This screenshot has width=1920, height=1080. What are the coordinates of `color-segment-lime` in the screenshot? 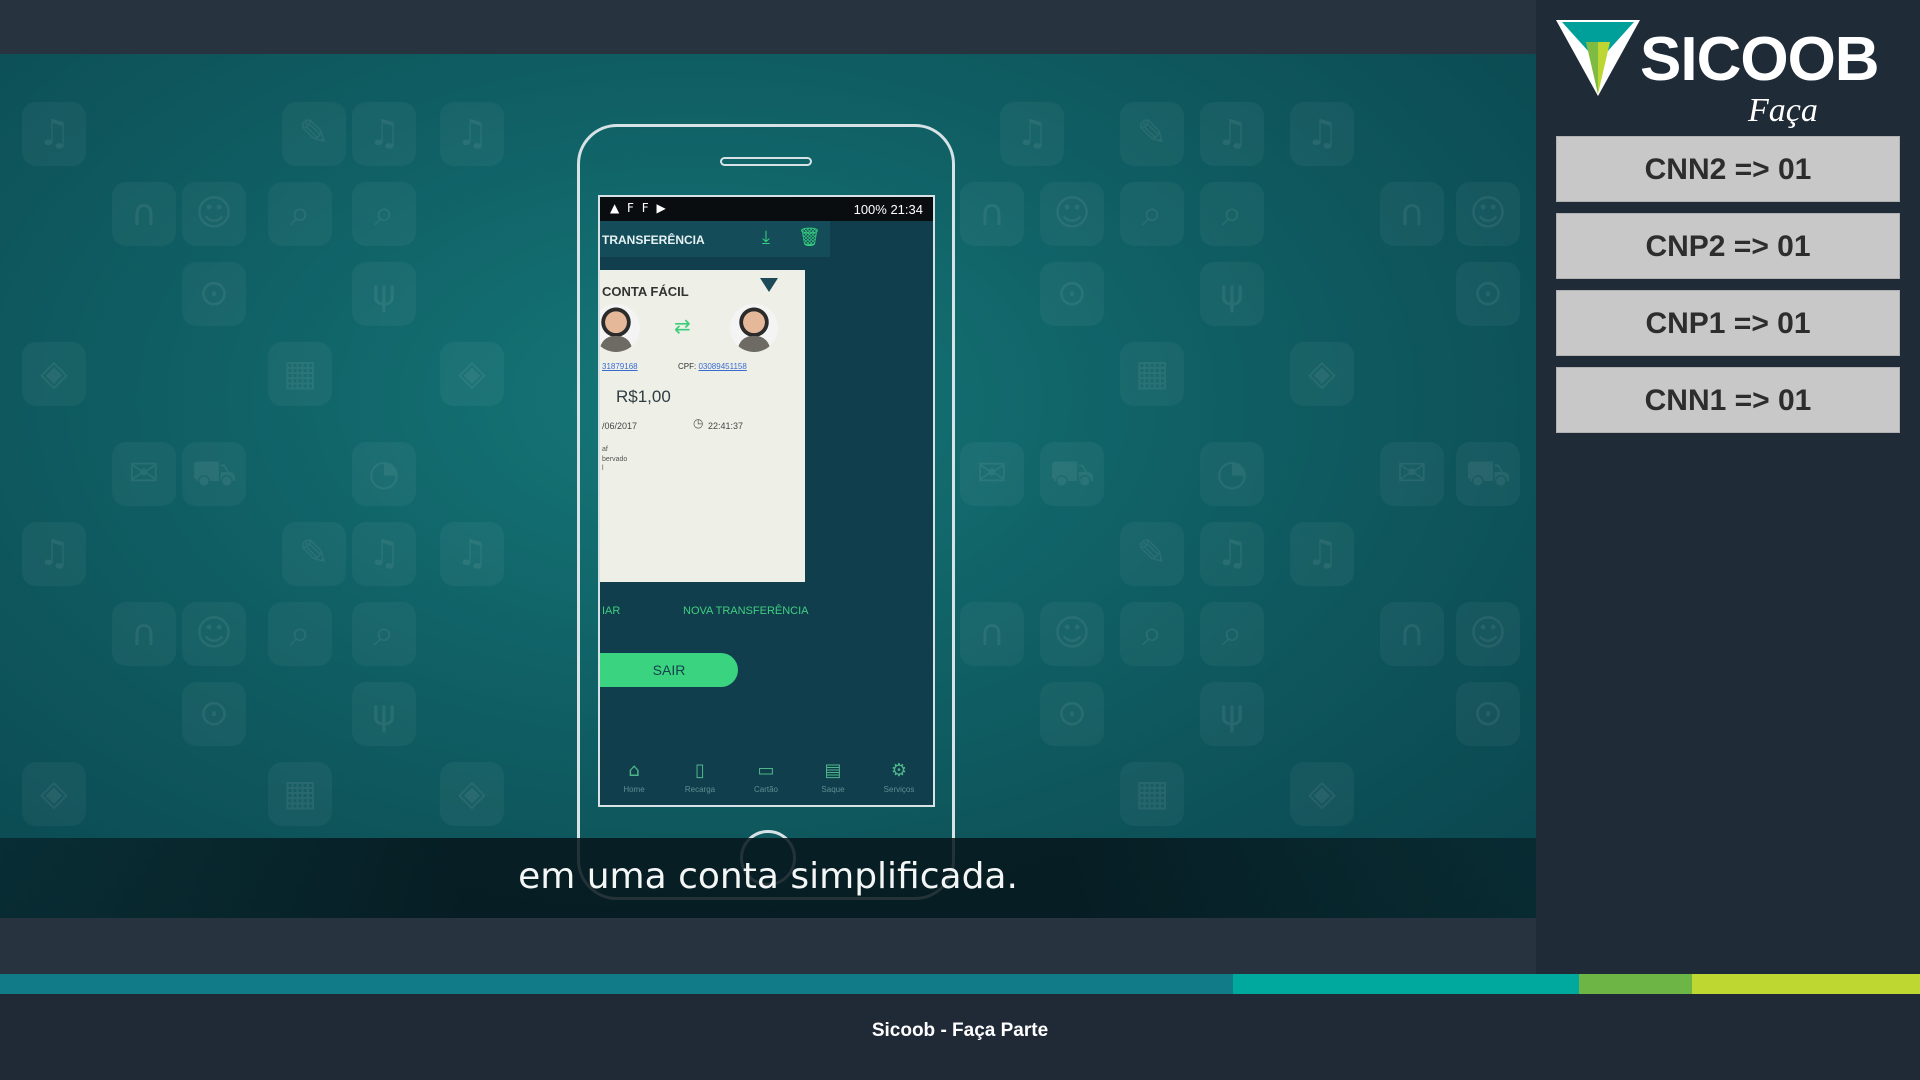 It's located at (1806, 984).